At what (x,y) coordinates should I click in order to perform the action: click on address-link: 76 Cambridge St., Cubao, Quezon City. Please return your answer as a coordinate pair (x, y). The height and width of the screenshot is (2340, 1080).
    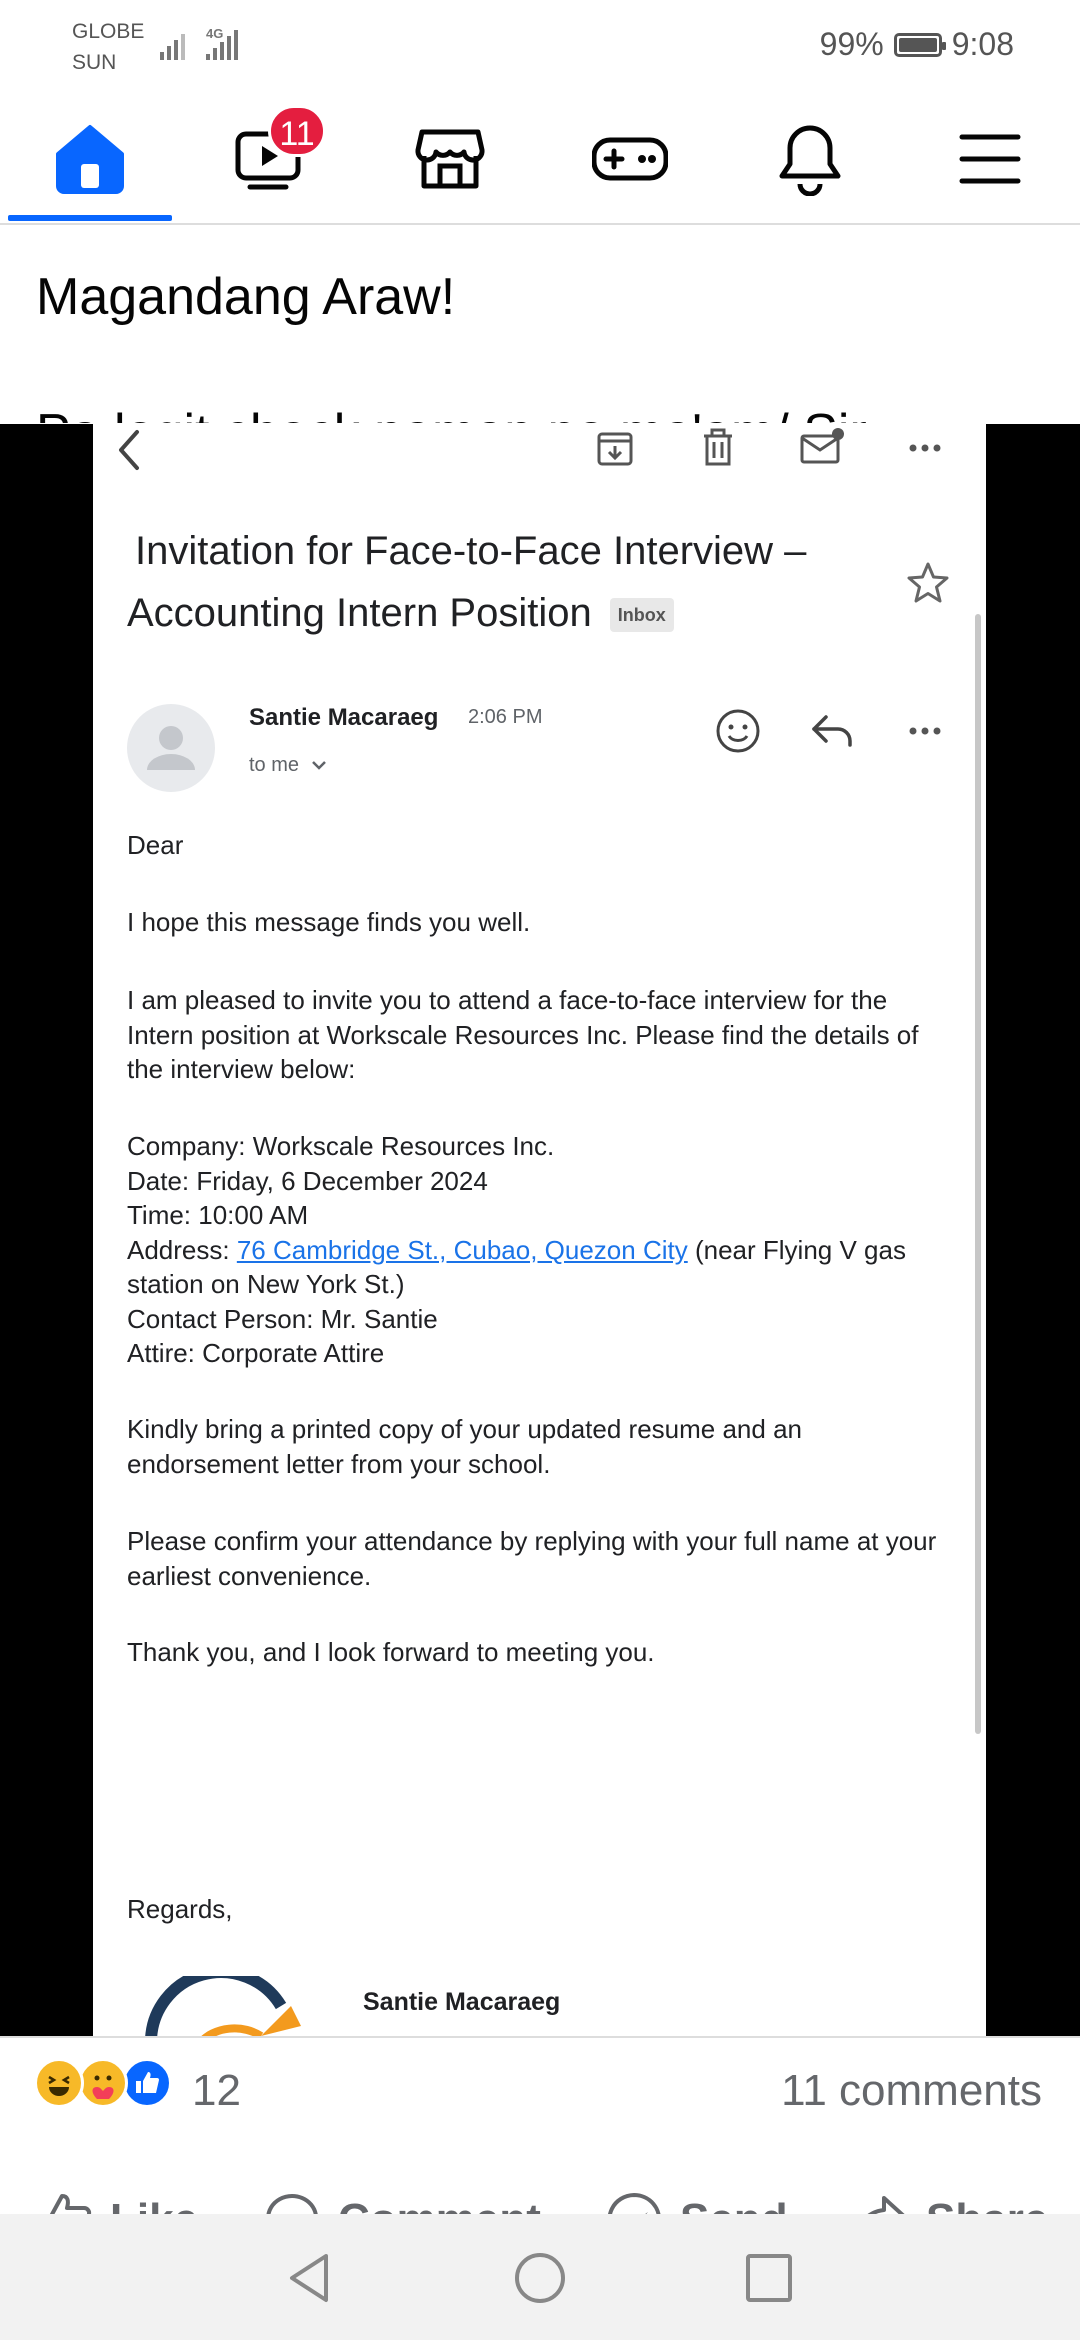
    Looking at the image, I should click on (462, 1250).